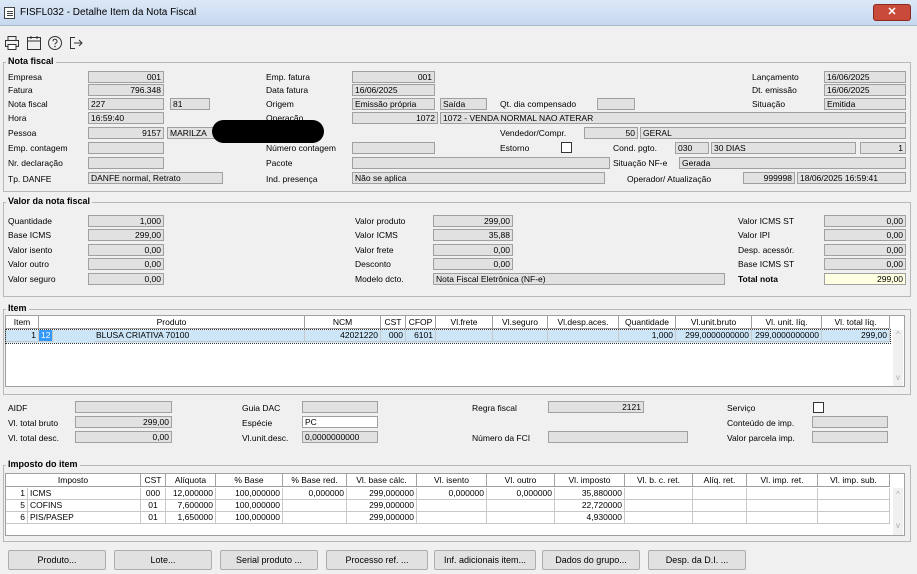  I want to click on total-nota-field: 299,00, so click(865, 279).